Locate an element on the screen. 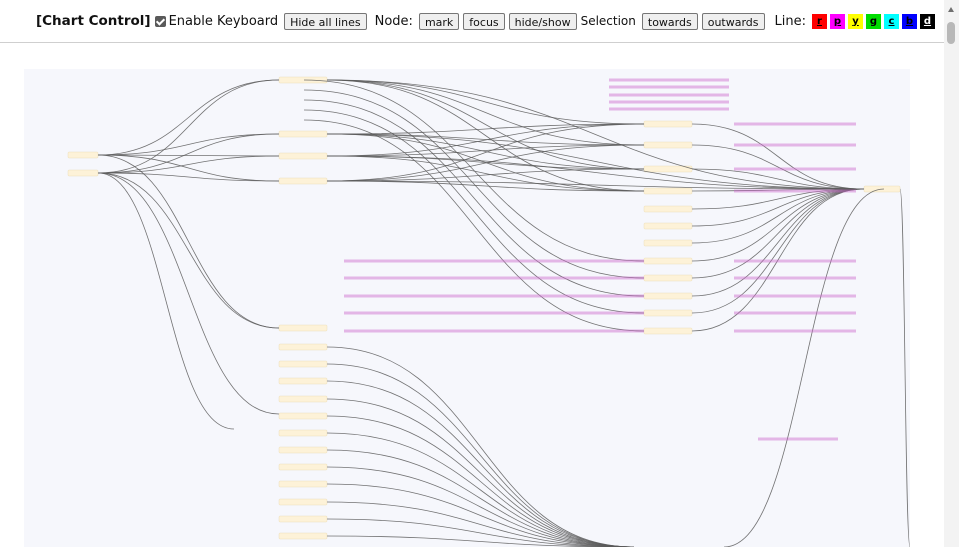  hide-show-button: hide/show is located at coordinates (542, 21).